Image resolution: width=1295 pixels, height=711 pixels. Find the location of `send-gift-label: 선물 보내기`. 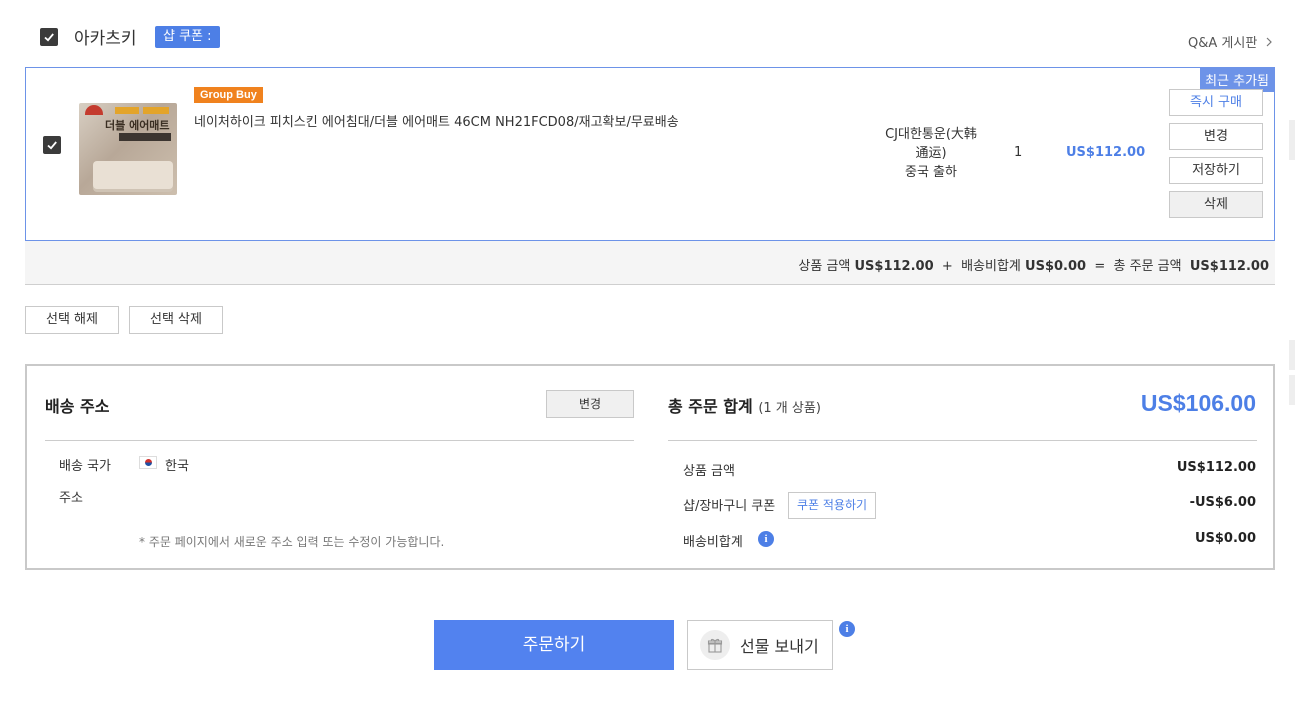

send-gift-label: 선물 보내기 is located at coordinates (779, 646).